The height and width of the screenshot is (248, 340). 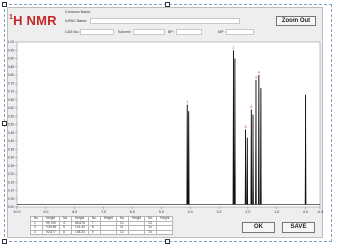 I want to click on x-tick-label: 1.0, so click(x=276, y=212).